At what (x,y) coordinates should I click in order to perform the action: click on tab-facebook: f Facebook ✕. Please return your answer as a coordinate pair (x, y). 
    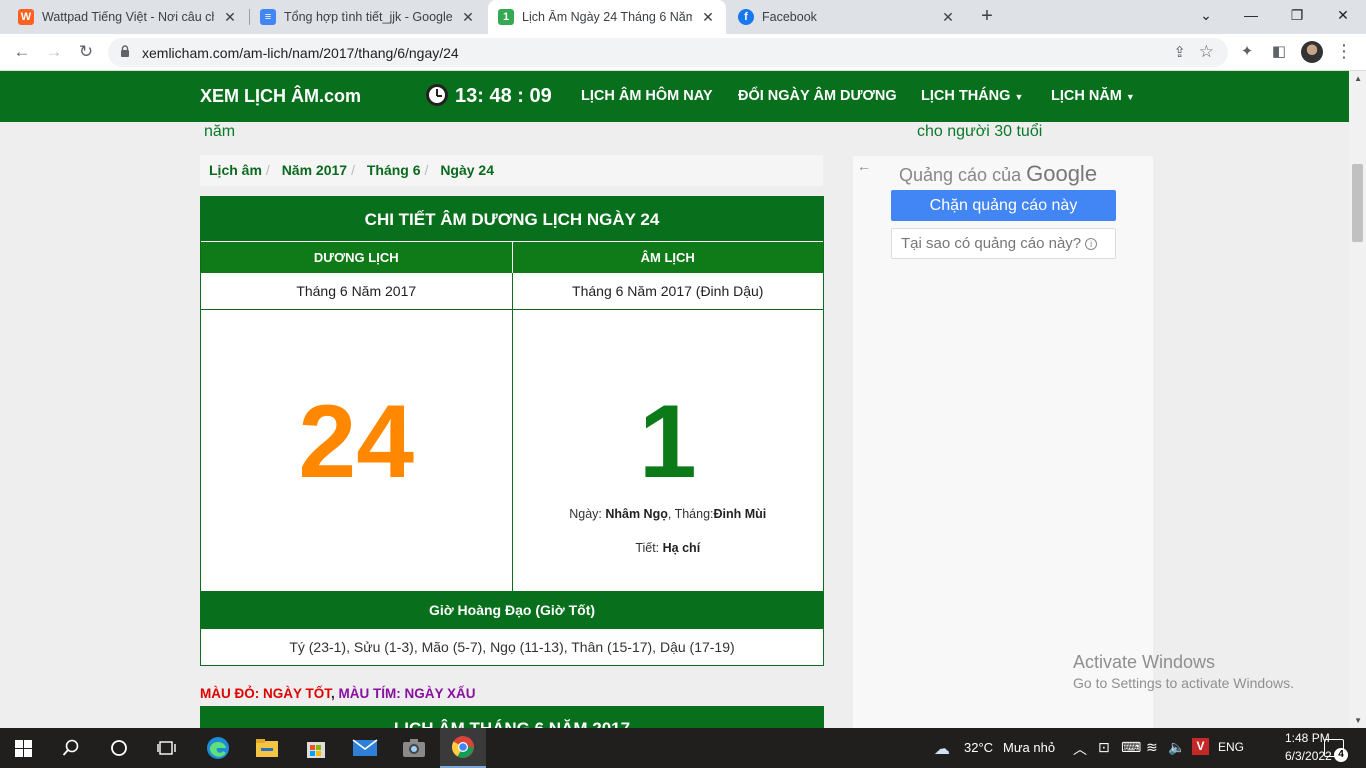
    Looking at the image, I should click on (847, 17).